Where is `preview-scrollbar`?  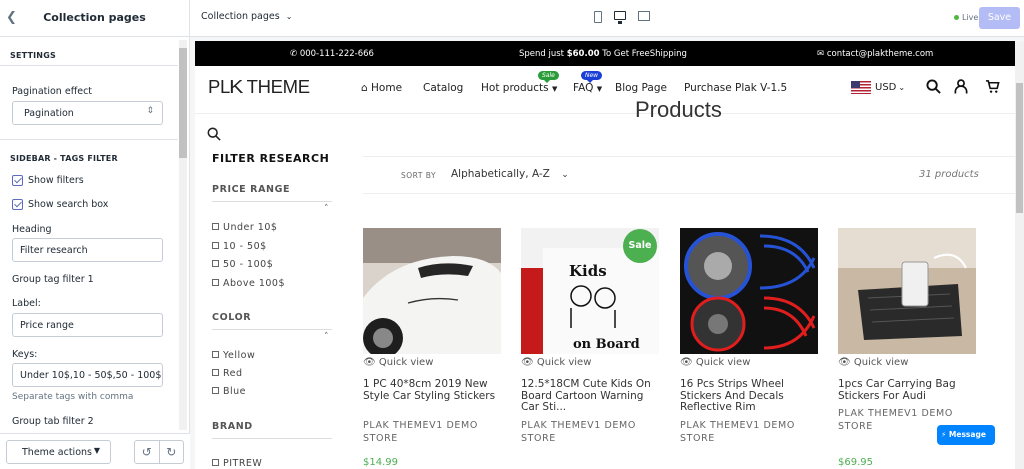
preview-scrollbar is located at coordinates (1019, 255).